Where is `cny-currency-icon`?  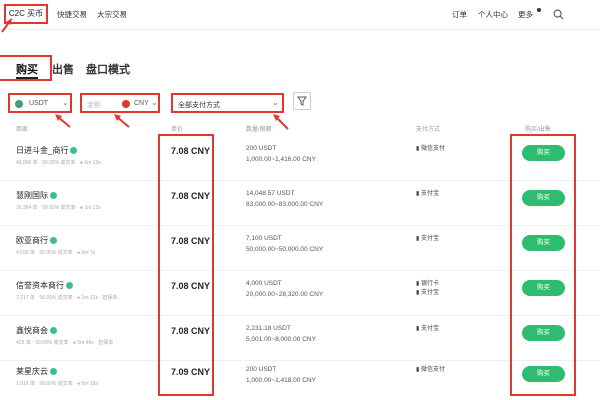 cny-currency-icon is located at coordinates (126, 104).